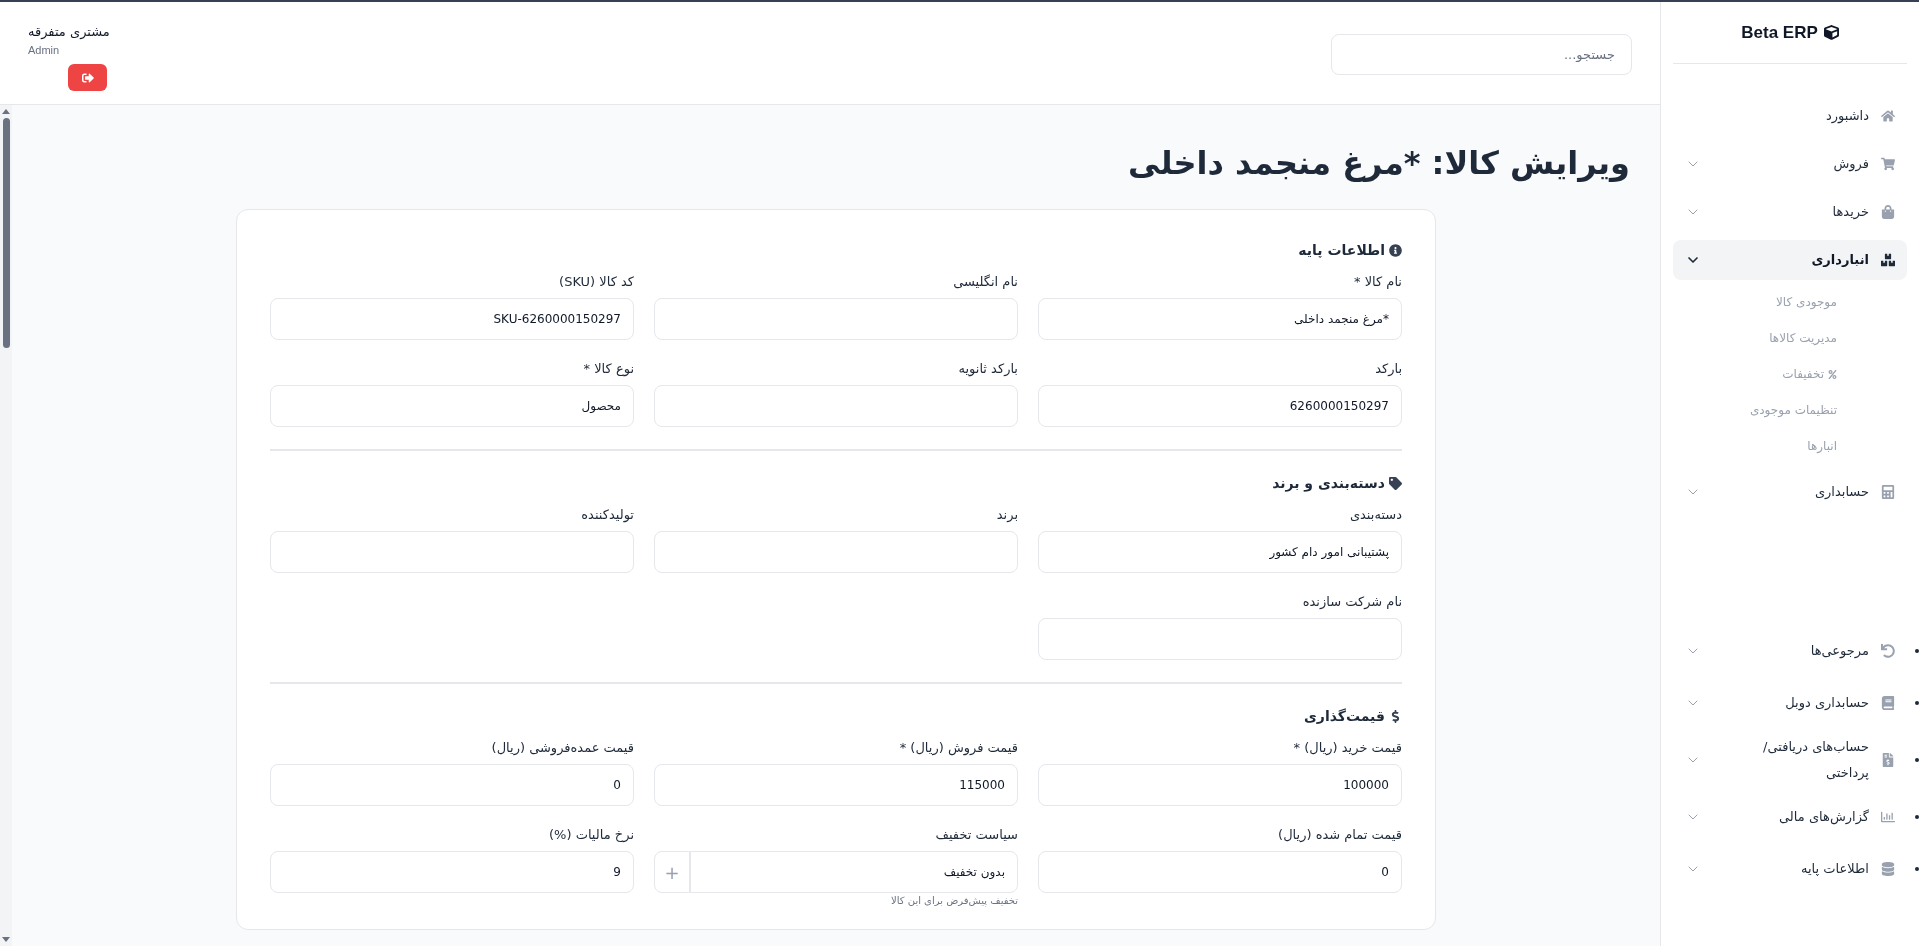 The width and height of the screenshot is (1919, 946). What do you see at coordinates (1888, 212) in the screenshot?
I see `bag-icon` at bounding box center [1888, 212].